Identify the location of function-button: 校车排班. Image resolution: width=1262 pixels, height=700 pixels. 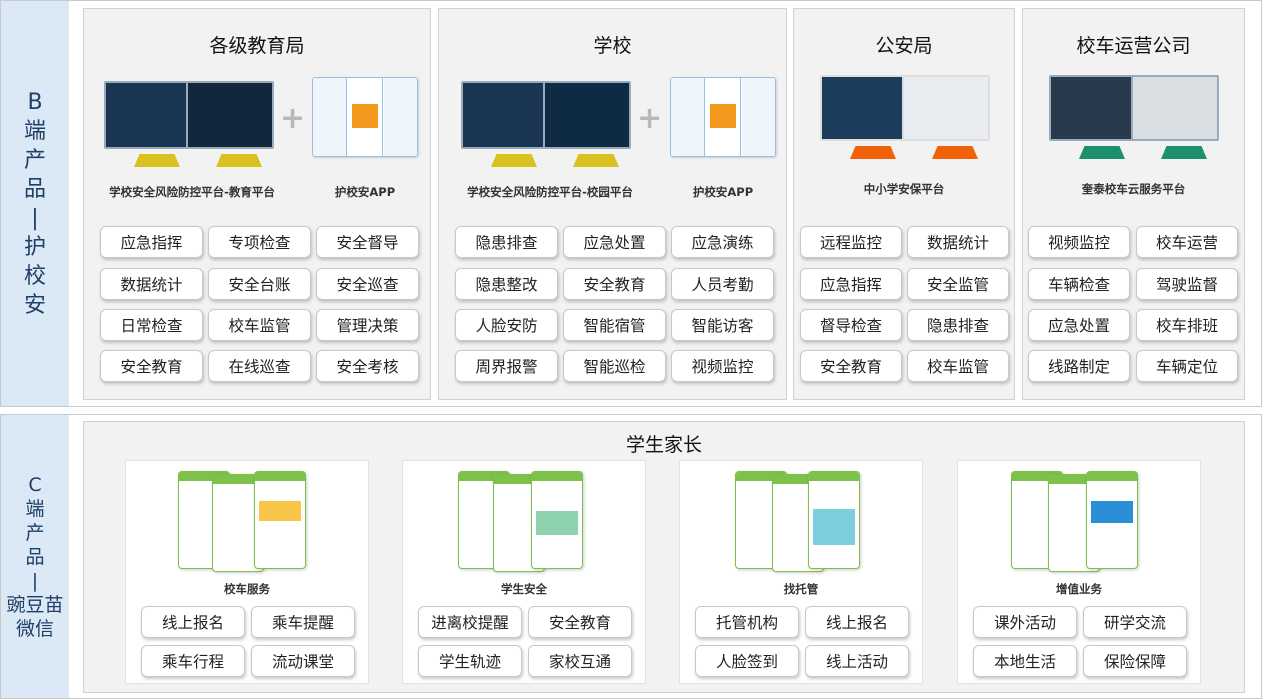
(1187, 325).